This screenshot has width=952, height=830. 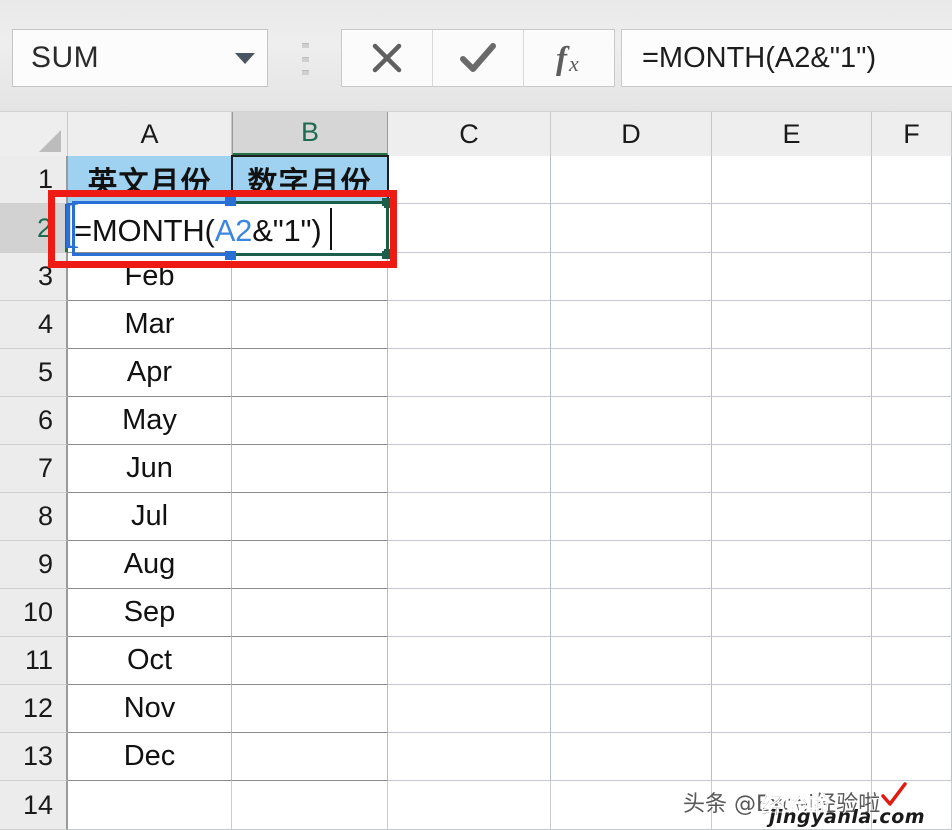 I want to click on row-header-14: 14, so click(x=34, y=805).